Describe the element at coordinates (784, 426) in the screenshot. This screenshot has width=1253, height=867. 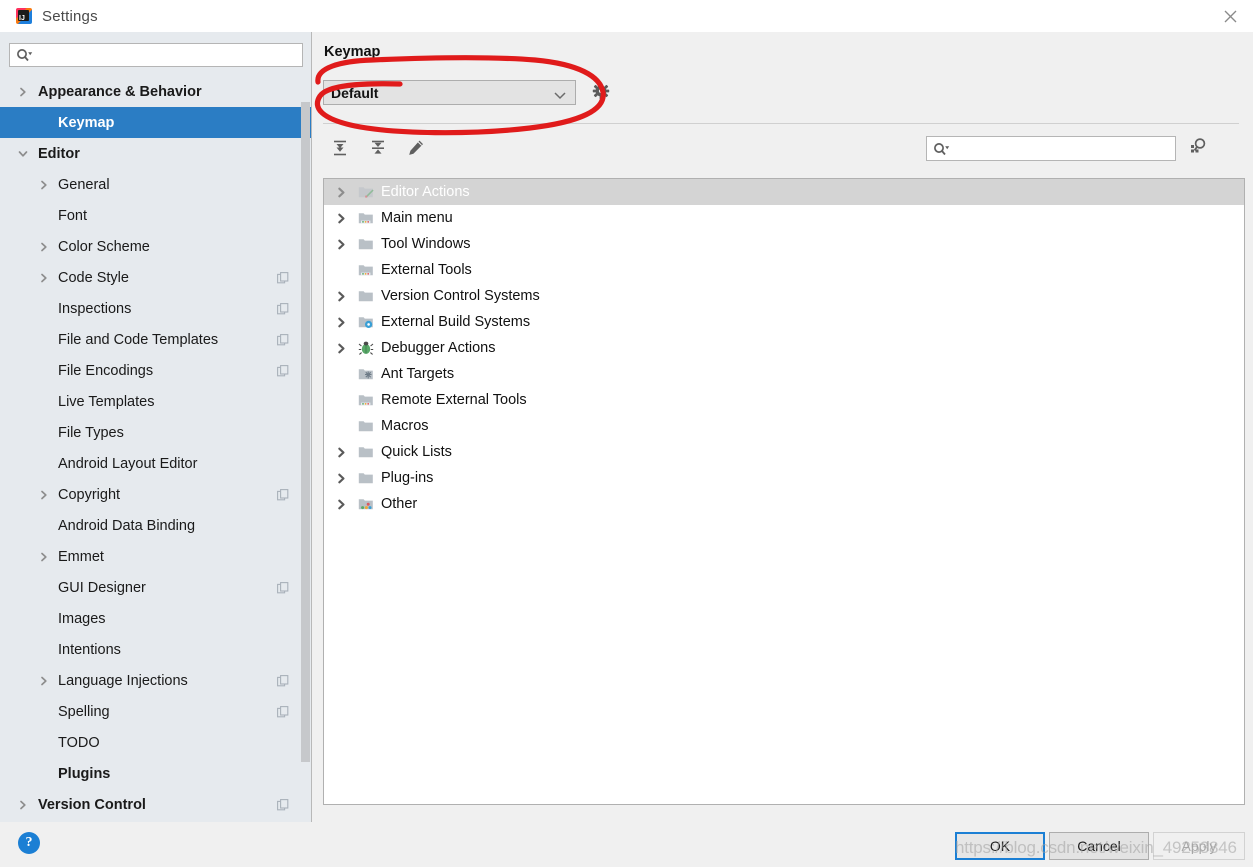
I see `tree-row: Macros` at that location.